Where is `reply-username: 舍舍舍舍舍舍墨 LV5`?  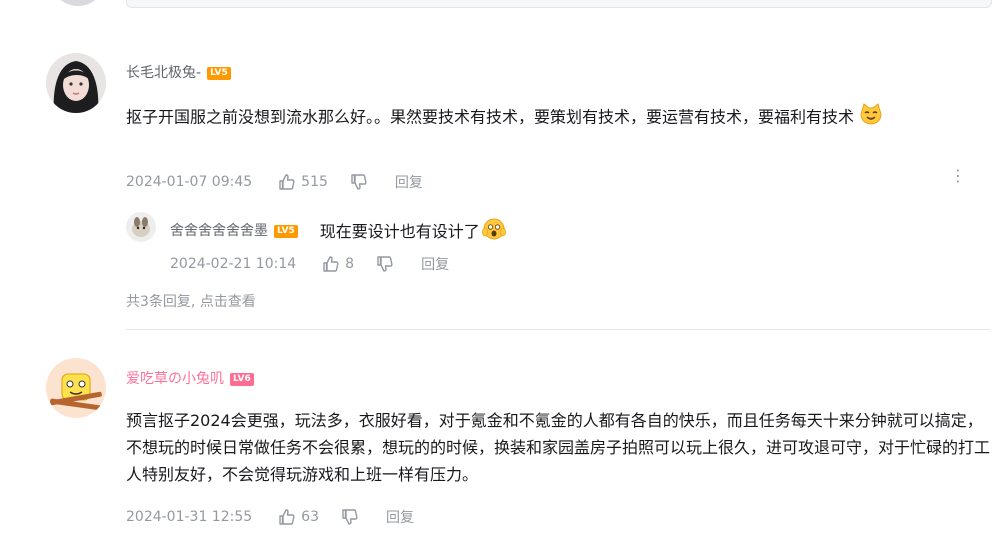 reply-username: 舍舍舍舍舍舍墨 LV5 is located at coordinates (234, 230).